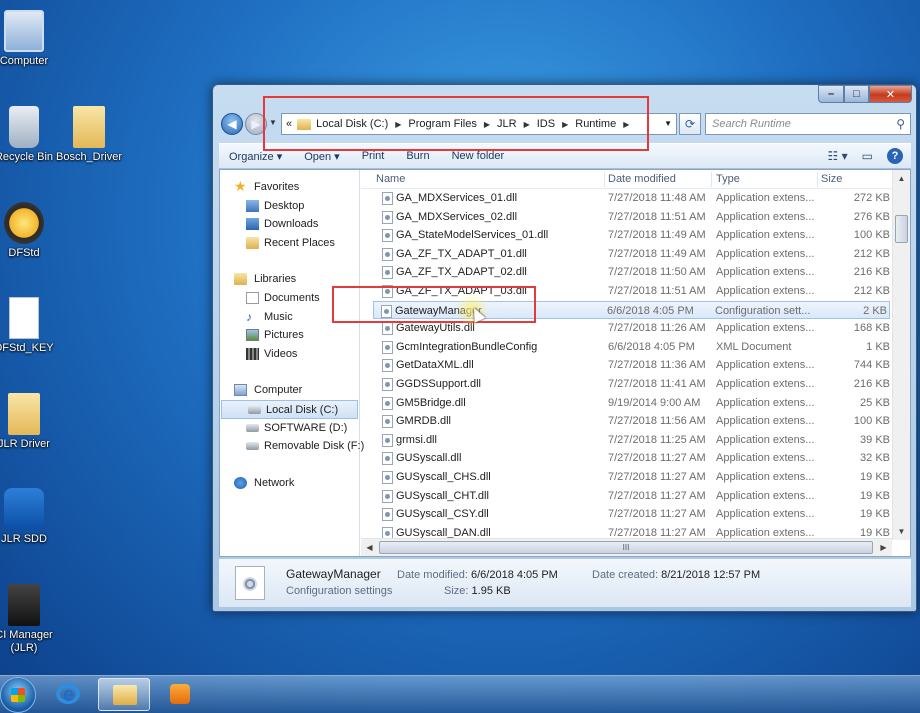 The image size is (920, 713). What do you see at coordinates (333, 574) in the screenshot?
I see `details-file-name: GatewayManager` at bounding box center [333, 574].